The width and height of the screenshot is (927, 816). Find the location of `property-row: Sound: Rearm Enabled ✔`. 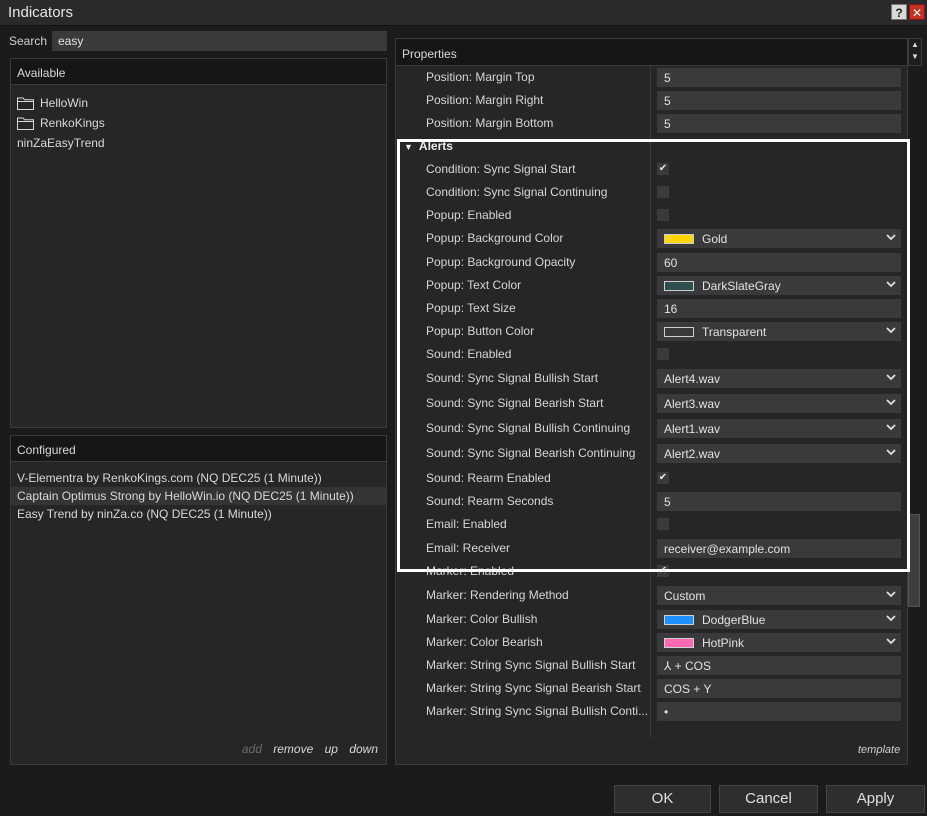

property-row: Sound: Rearm Enabled ✔ is located at coordinates (651, 478).